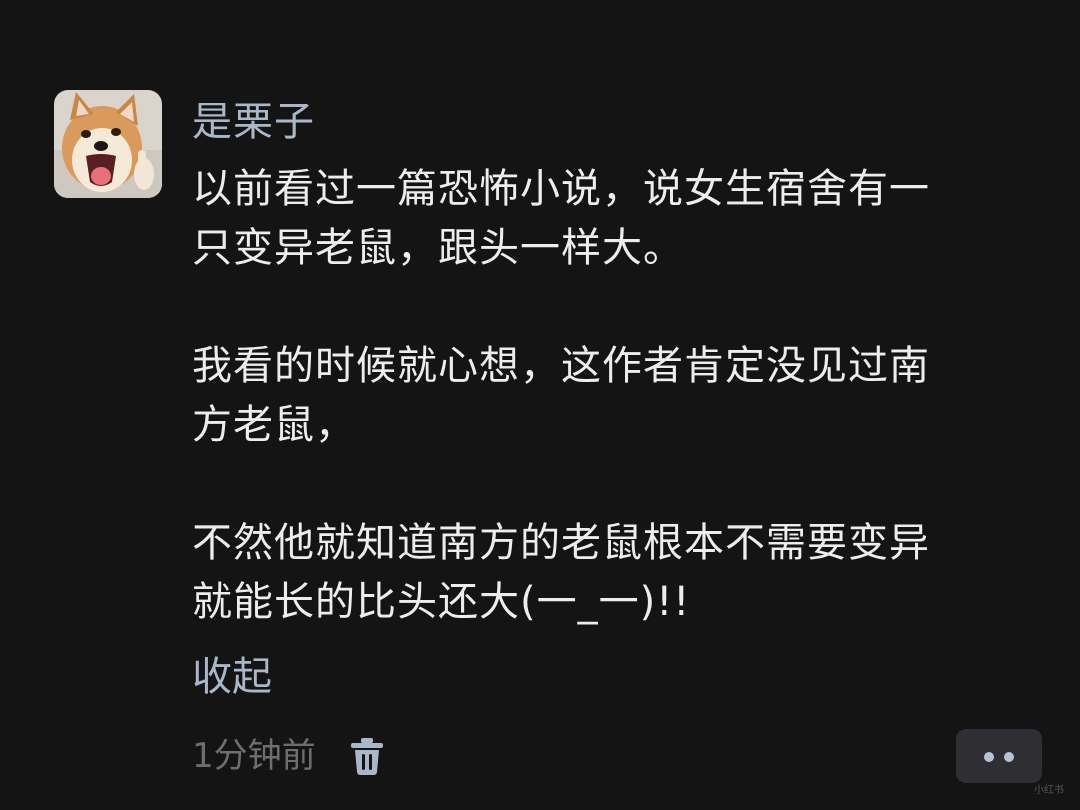  What do you see at coordinates (254, 756) in the screenshot?
I see `timestamp: 1分钟前` at bounding box center [254, 756].